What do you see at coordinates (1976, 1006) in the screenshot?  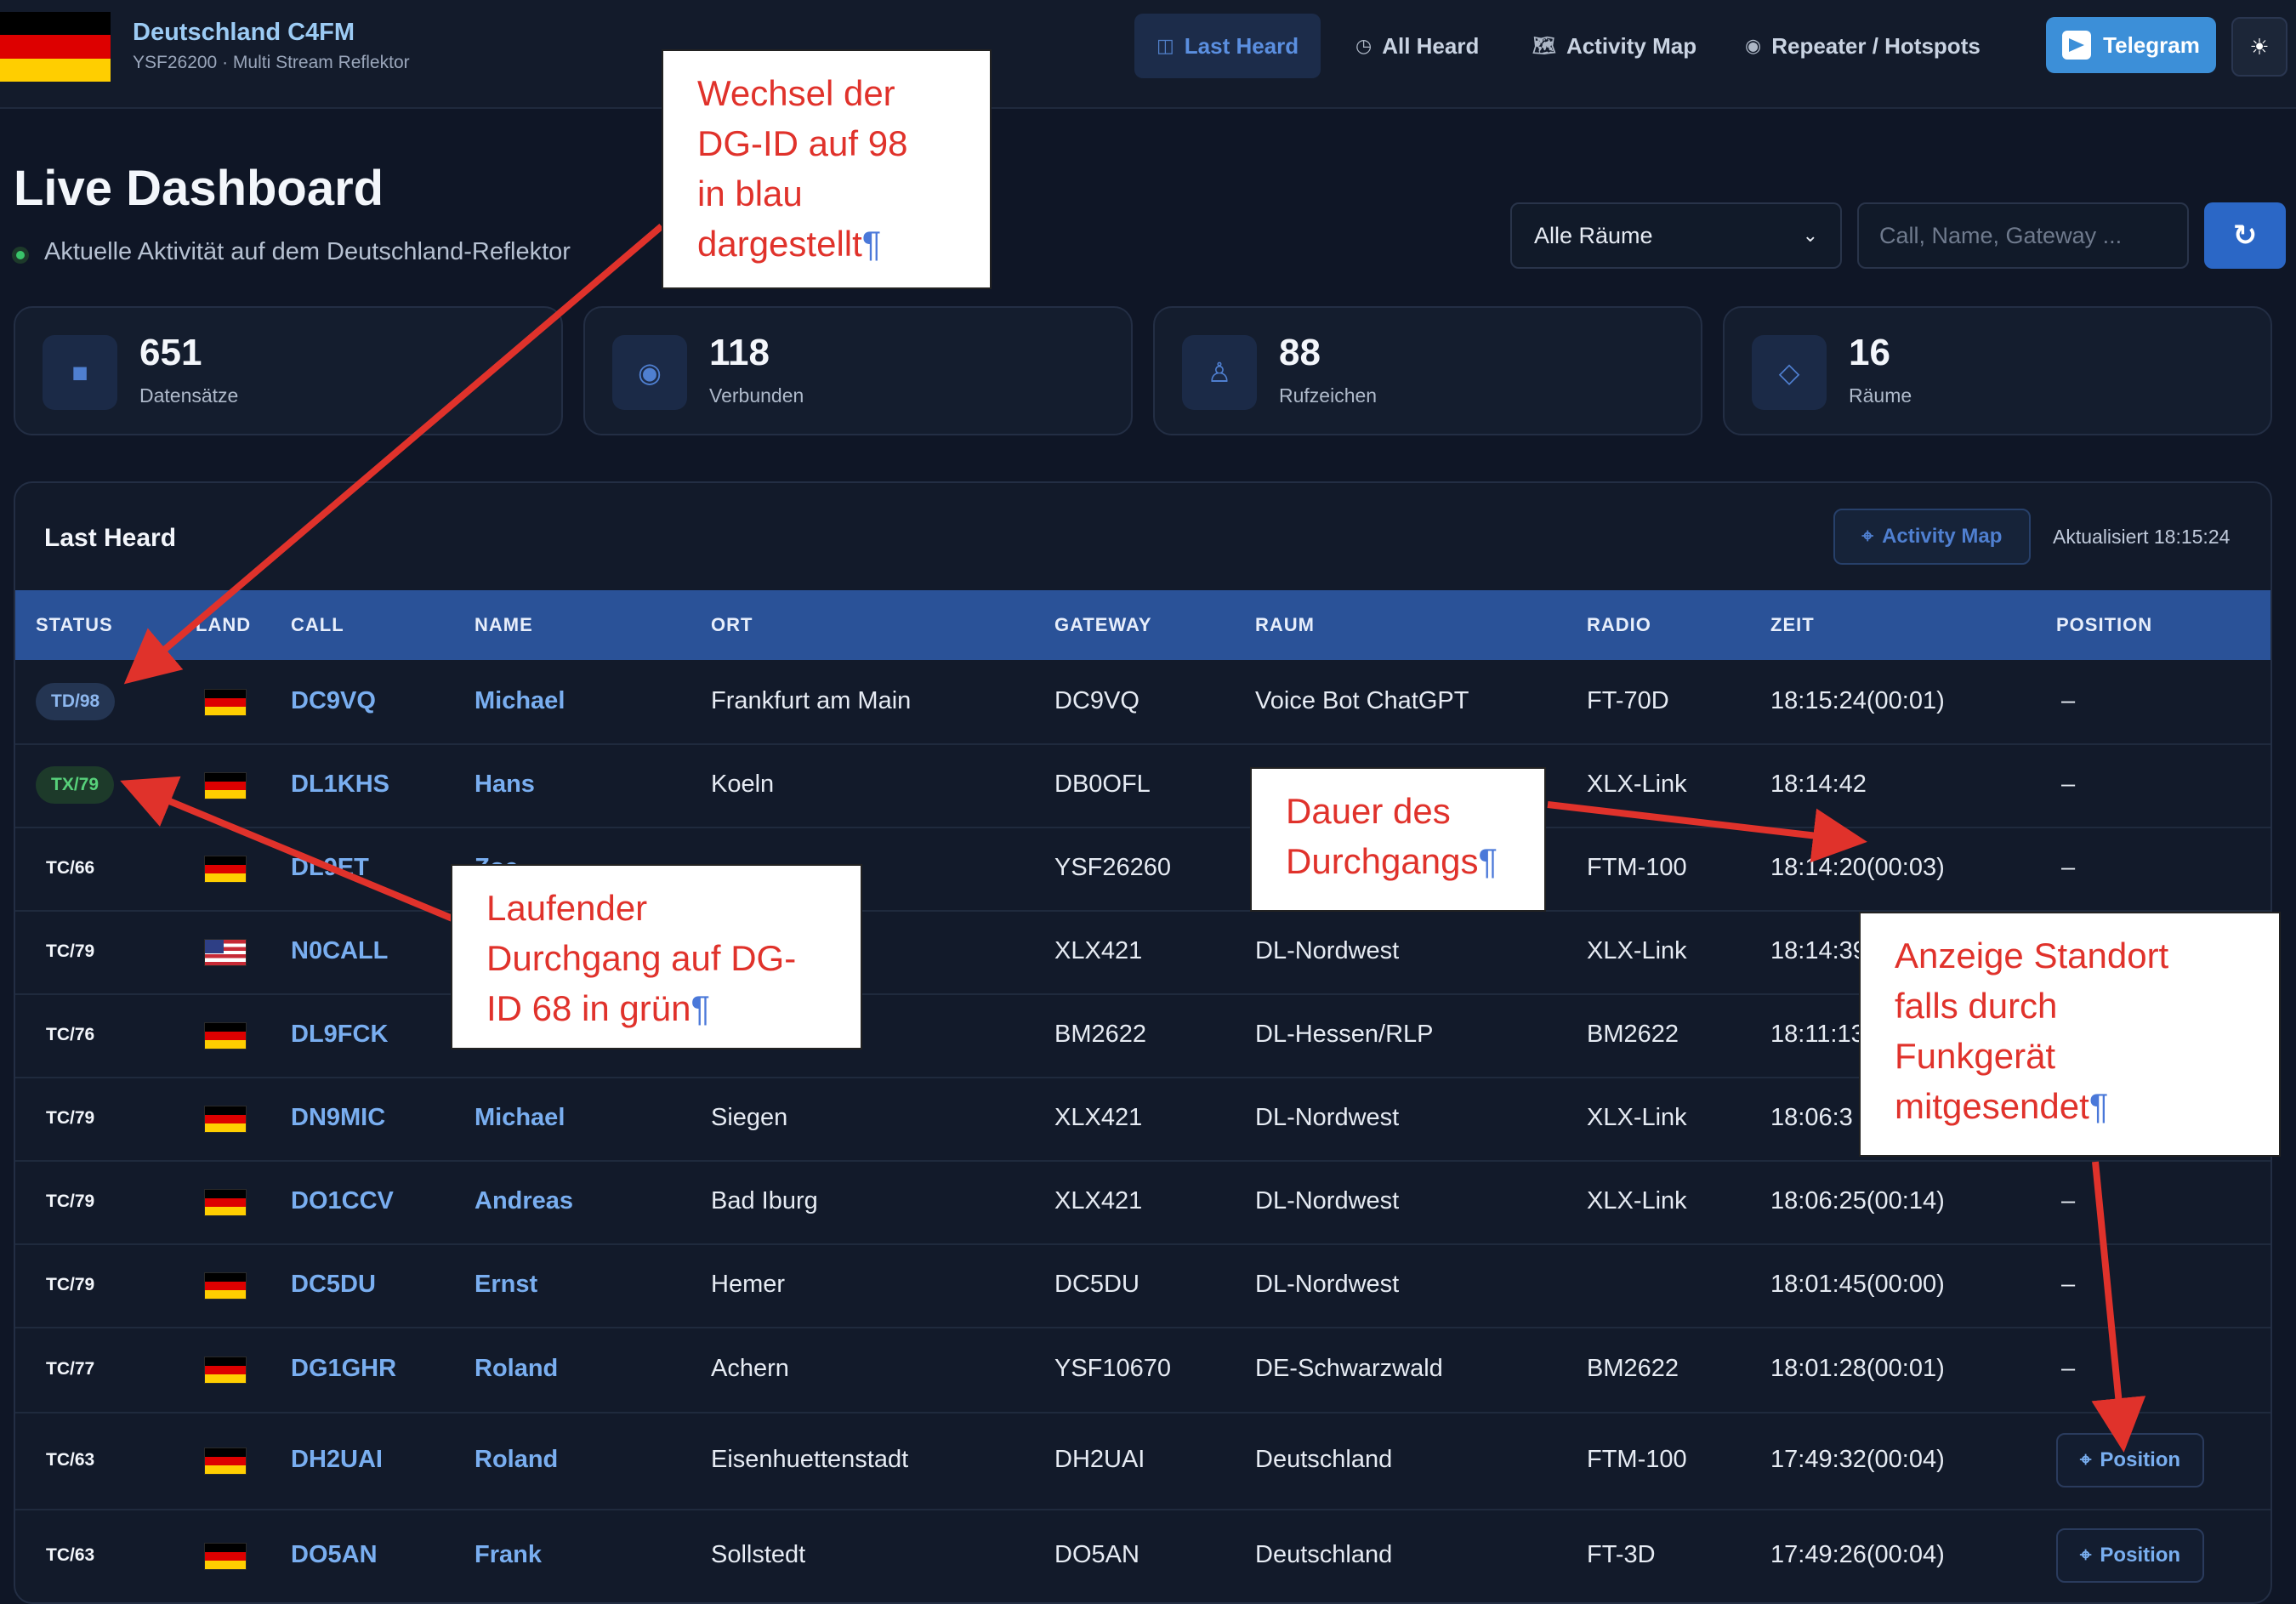 I see `annotation-line: falls durch` at bounding box center [1976, 1006].